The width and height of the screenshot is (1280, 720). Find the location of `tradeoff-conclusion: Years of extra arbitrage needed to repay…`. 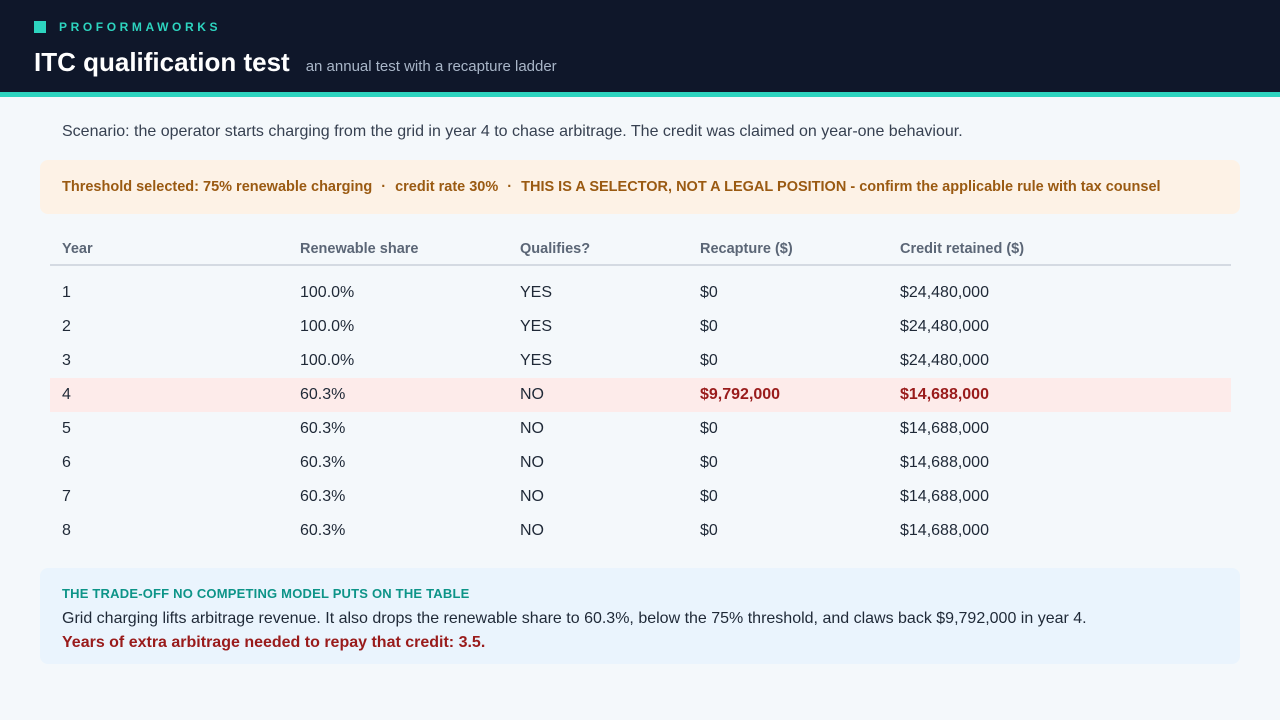

tradeoff-conclusion: Years of extra arbitrage needed to repay… is located at coordinates (274, 642).